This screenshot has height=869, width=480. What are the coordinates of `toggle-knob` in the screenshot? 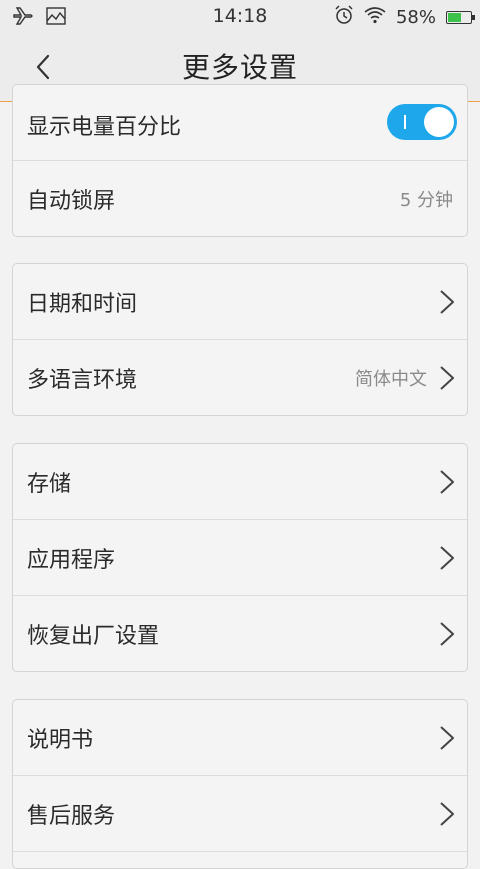 It's located at (439, 122).